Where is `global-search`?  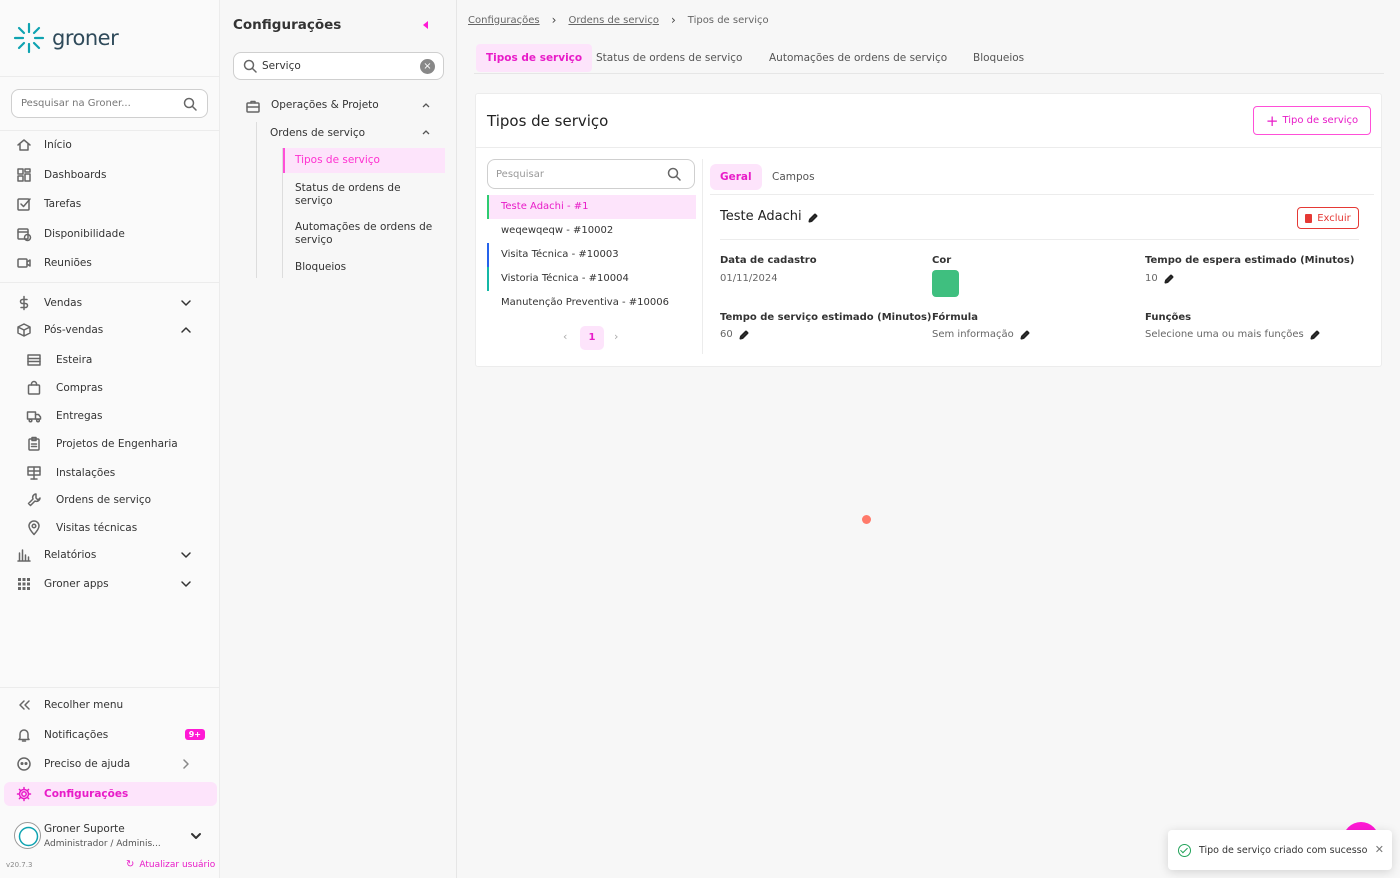
global-search is located at coordinates (109, 103).